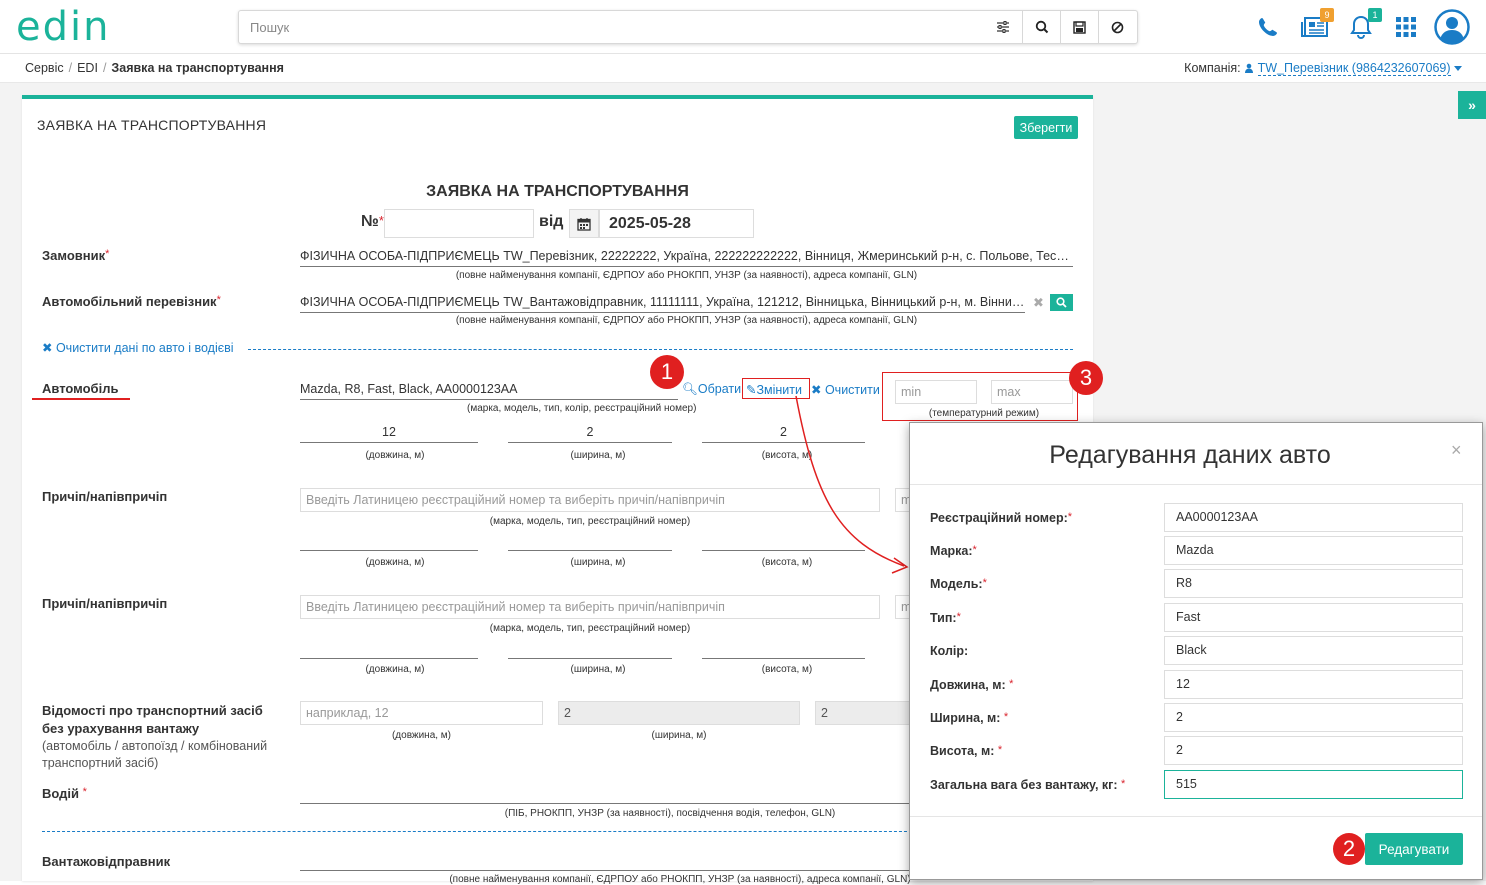 The height and width of the screenshot is (885, 1486). Describe the element at coordinates (105, 603) in the screenshot. I see `trailer-label-2: Причіп/напівпричіп` at that location.